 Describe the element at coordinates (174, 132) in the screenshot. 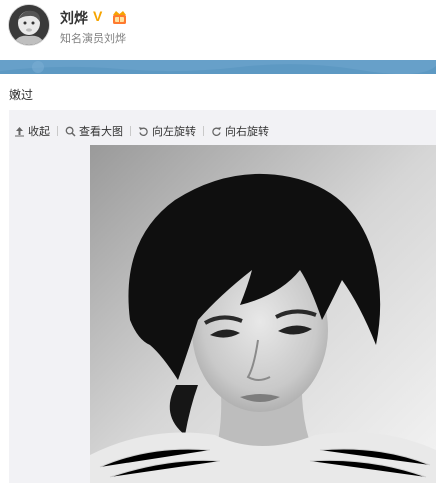

I see `rotate-left-label: 向左旋转` at that location.